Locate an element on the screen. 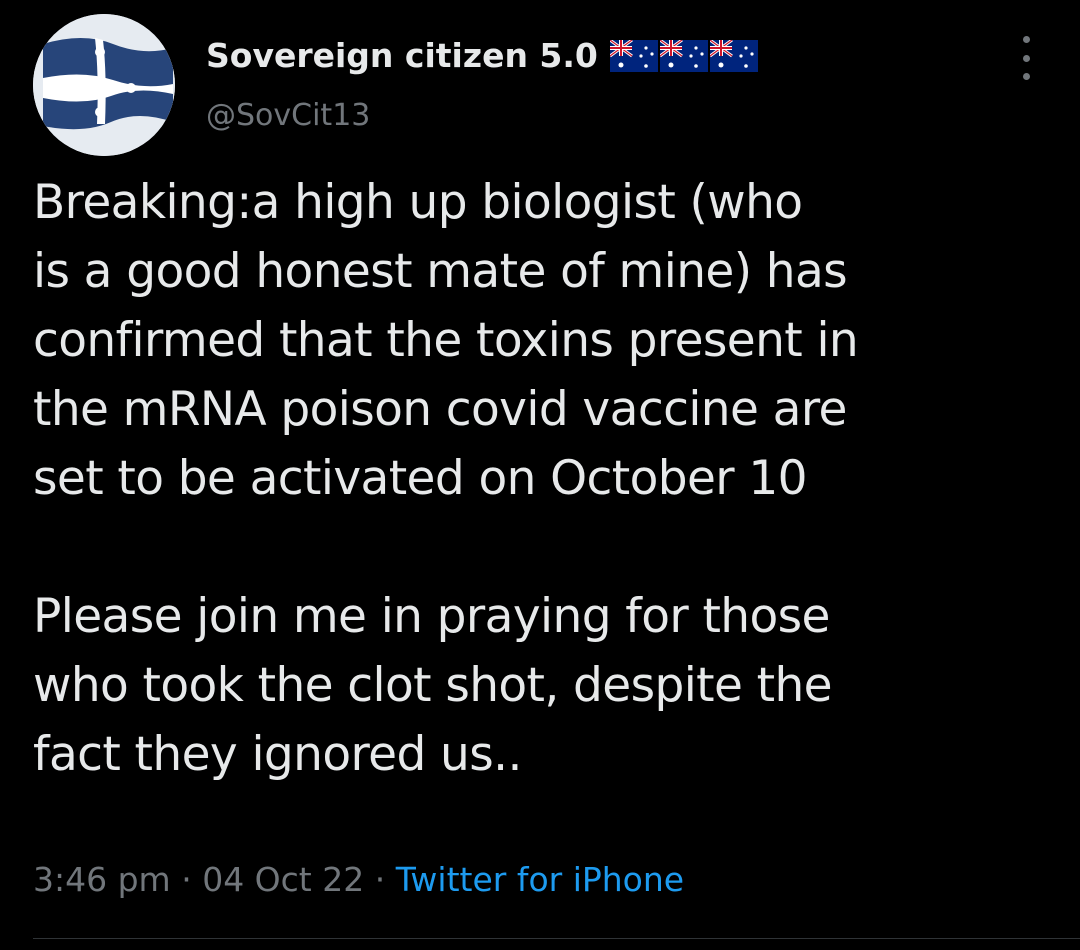 The width and height of the screenshot is (1080, 950). name-badges is located at coordinates (683, 55).